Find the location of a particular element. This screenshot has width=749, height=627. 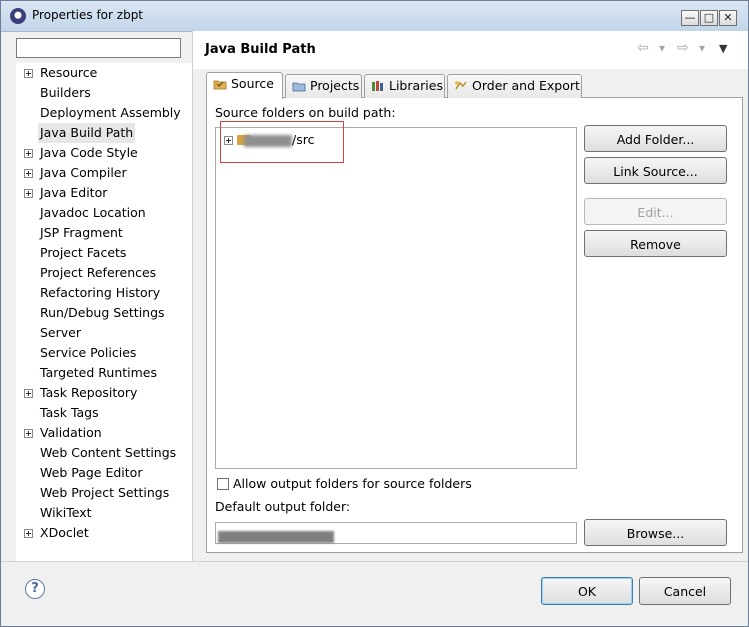

tree-item: Service Policies is located at coordinates (104, 353).